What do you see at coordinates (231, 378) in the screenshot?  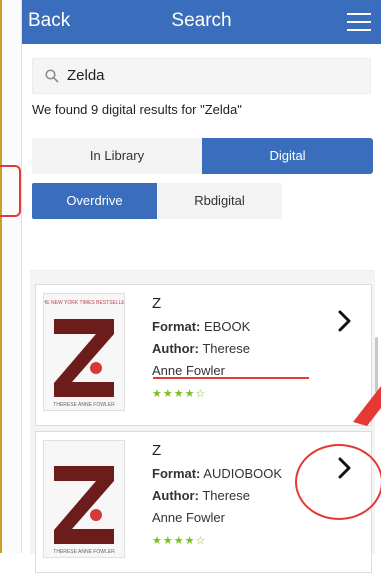 I see `annotation-underline` at bounding box center [231, 378].